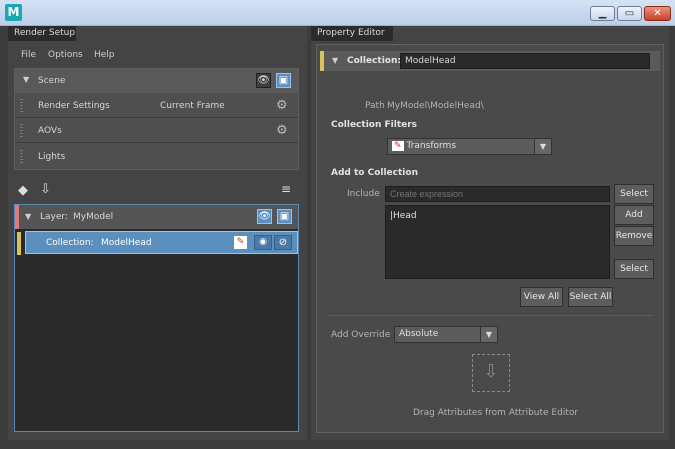 The height and width of the screenshot is (449, 675). I want to click on collection-prefix: Collection:, so click(70, 243).